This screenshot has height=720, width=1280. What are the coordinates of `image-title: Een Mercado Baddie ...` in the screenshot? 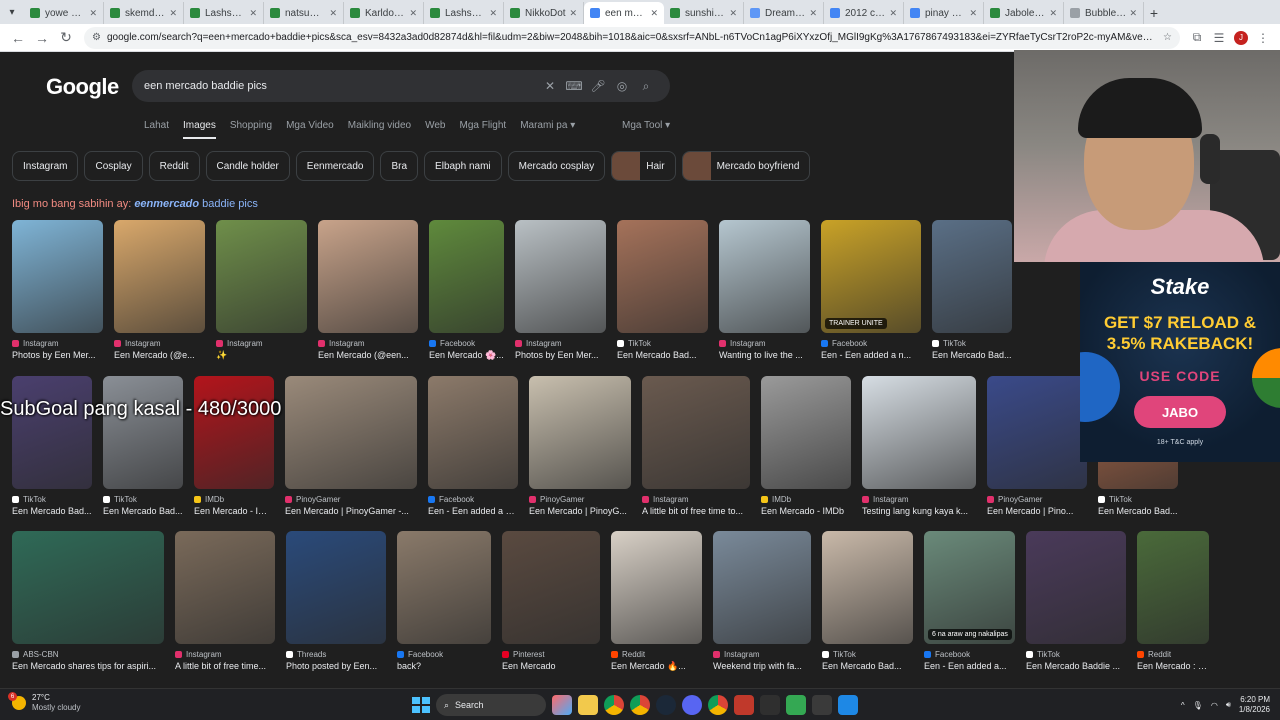 It's located at (1076, 666).